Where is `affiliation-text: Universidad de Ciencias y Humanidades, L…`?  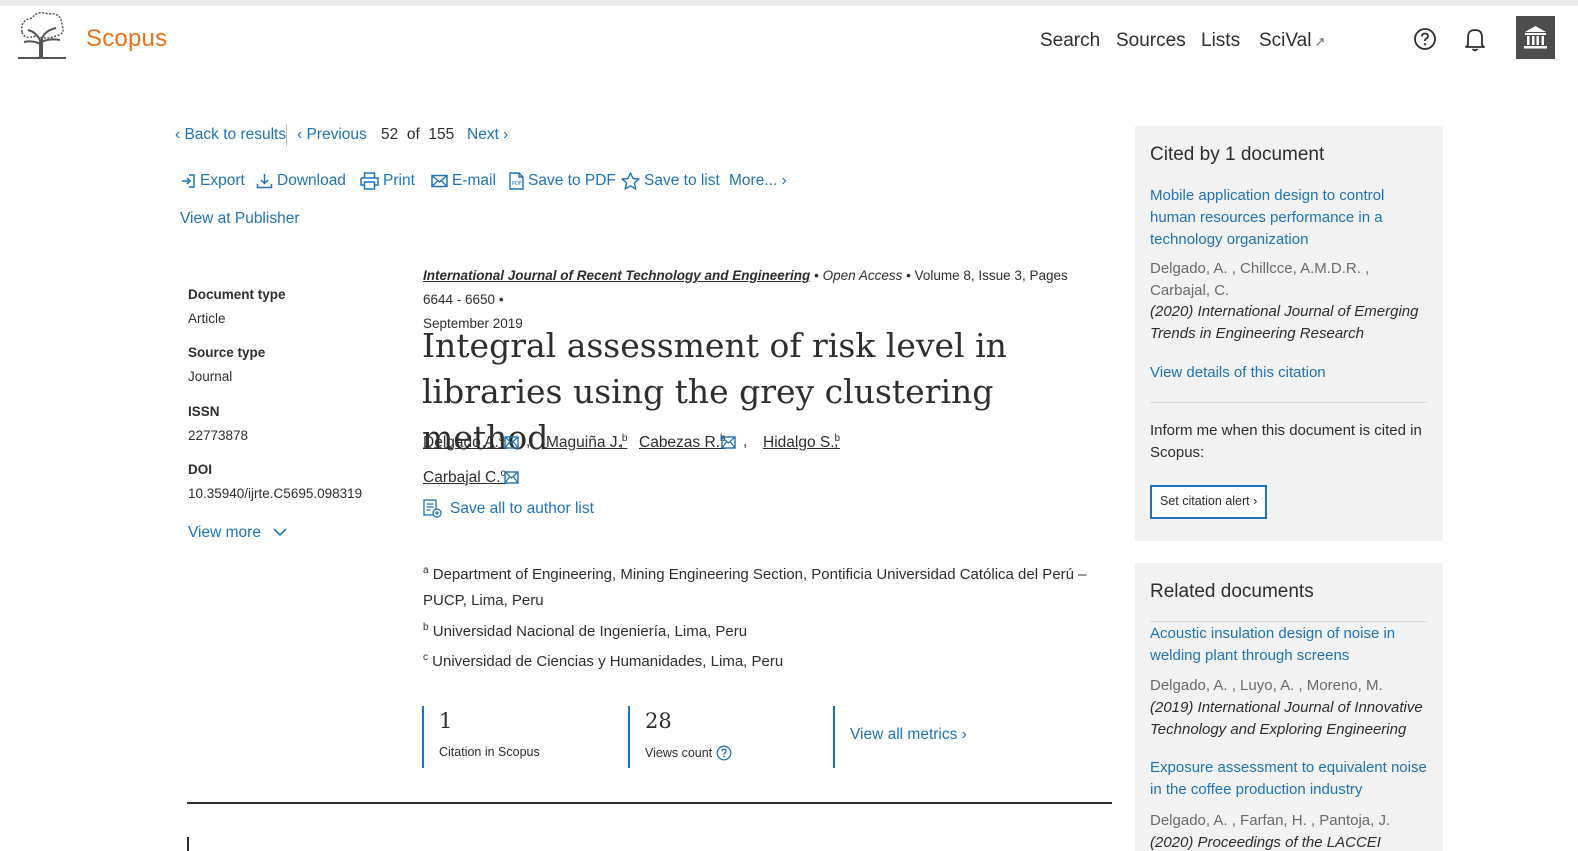 affiliation-text: Universidad de Ciencias y Humanidades, L… is located at coordinates (608, 661).